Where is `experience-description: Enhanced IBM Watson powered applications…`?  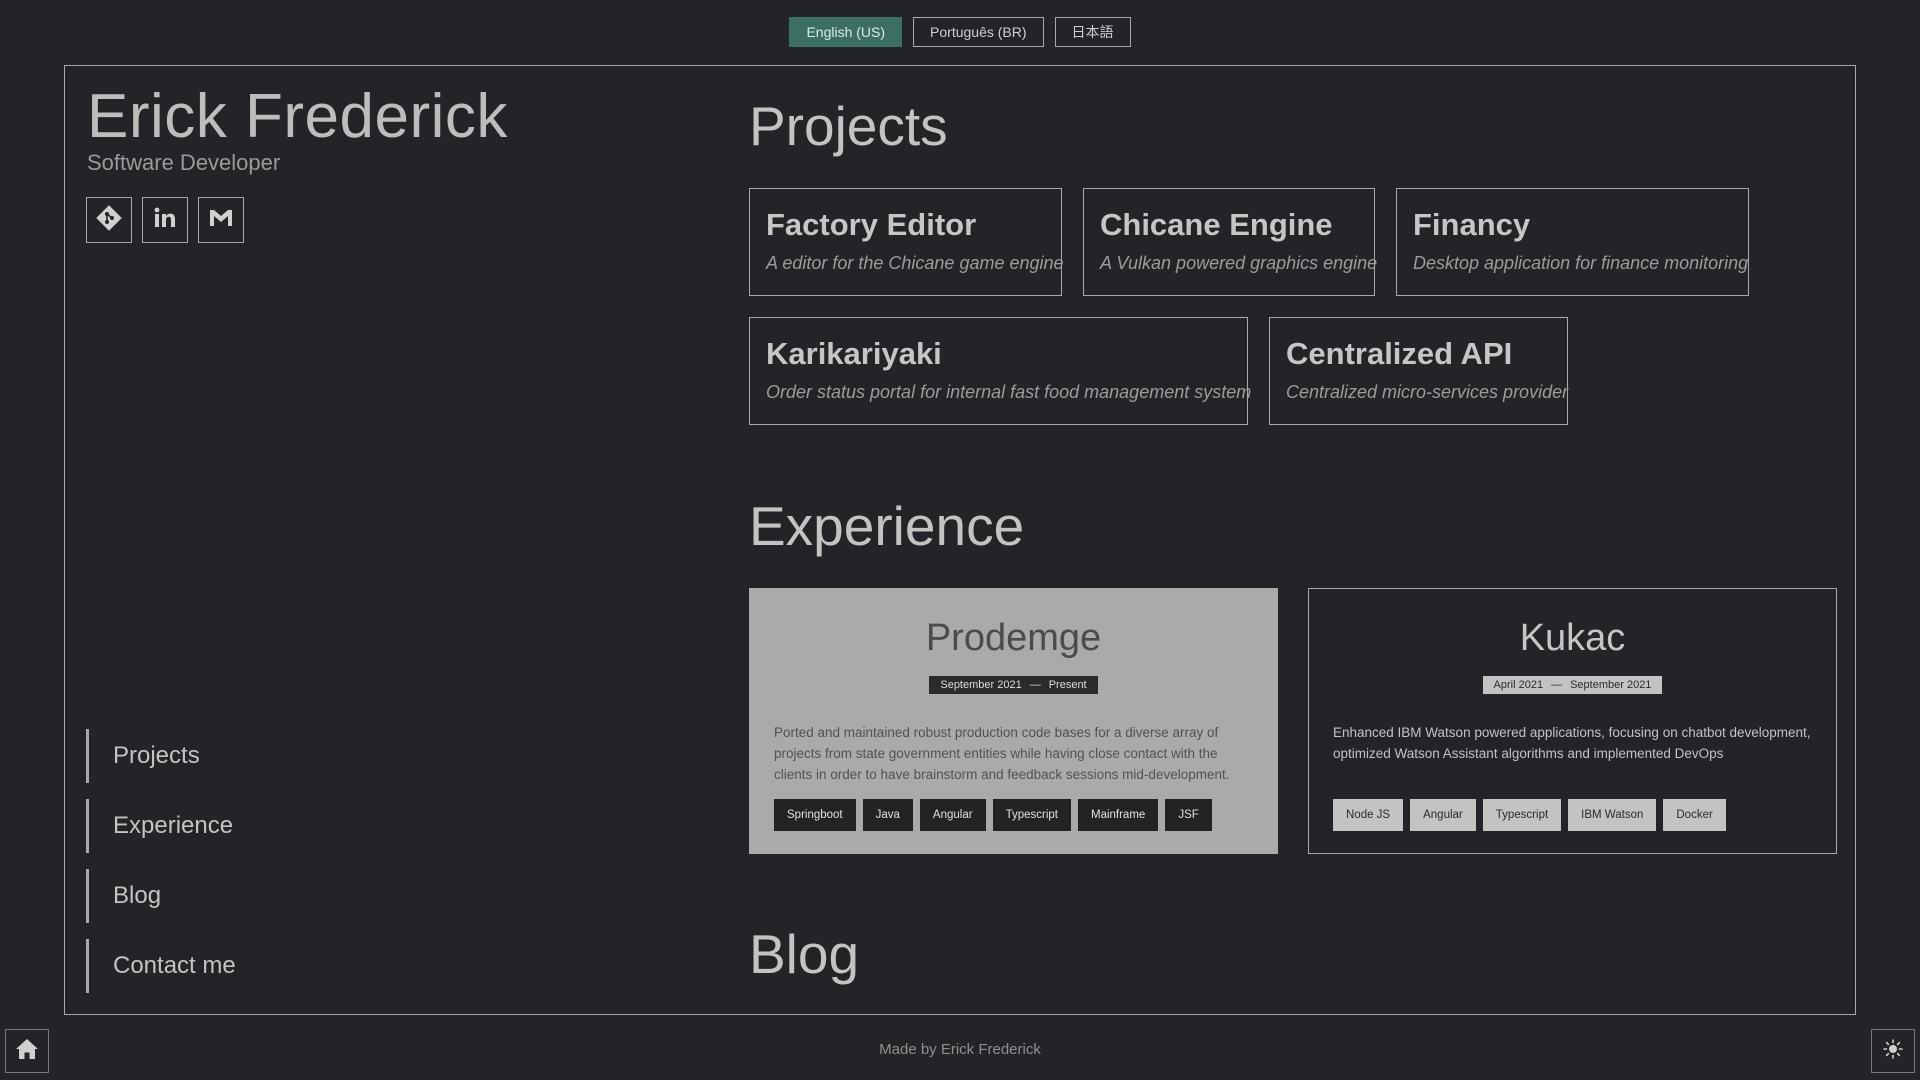
experience-description: Enhanced IBM Watson powered applications… is located at coordinates (1572, 743).